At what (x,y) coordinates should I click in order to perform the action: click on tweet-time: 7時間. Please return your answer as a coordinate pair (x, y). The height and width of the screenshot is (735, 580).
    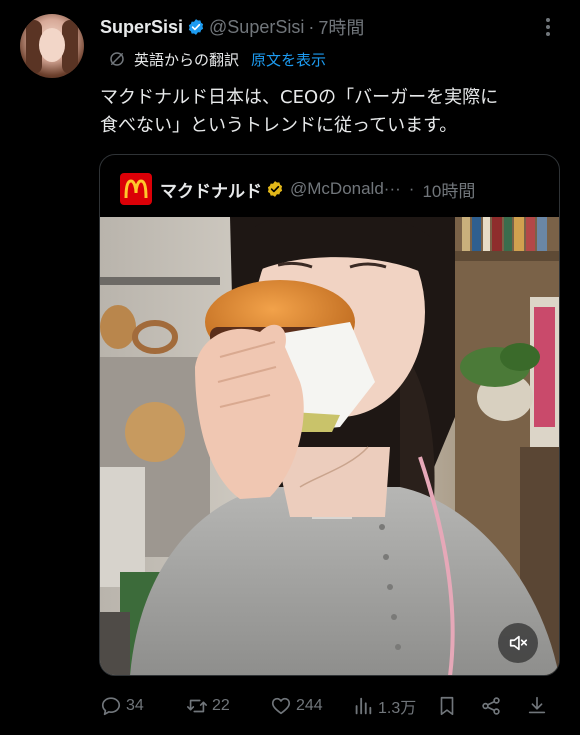
    Looking at the image, I should click on (341, 27).